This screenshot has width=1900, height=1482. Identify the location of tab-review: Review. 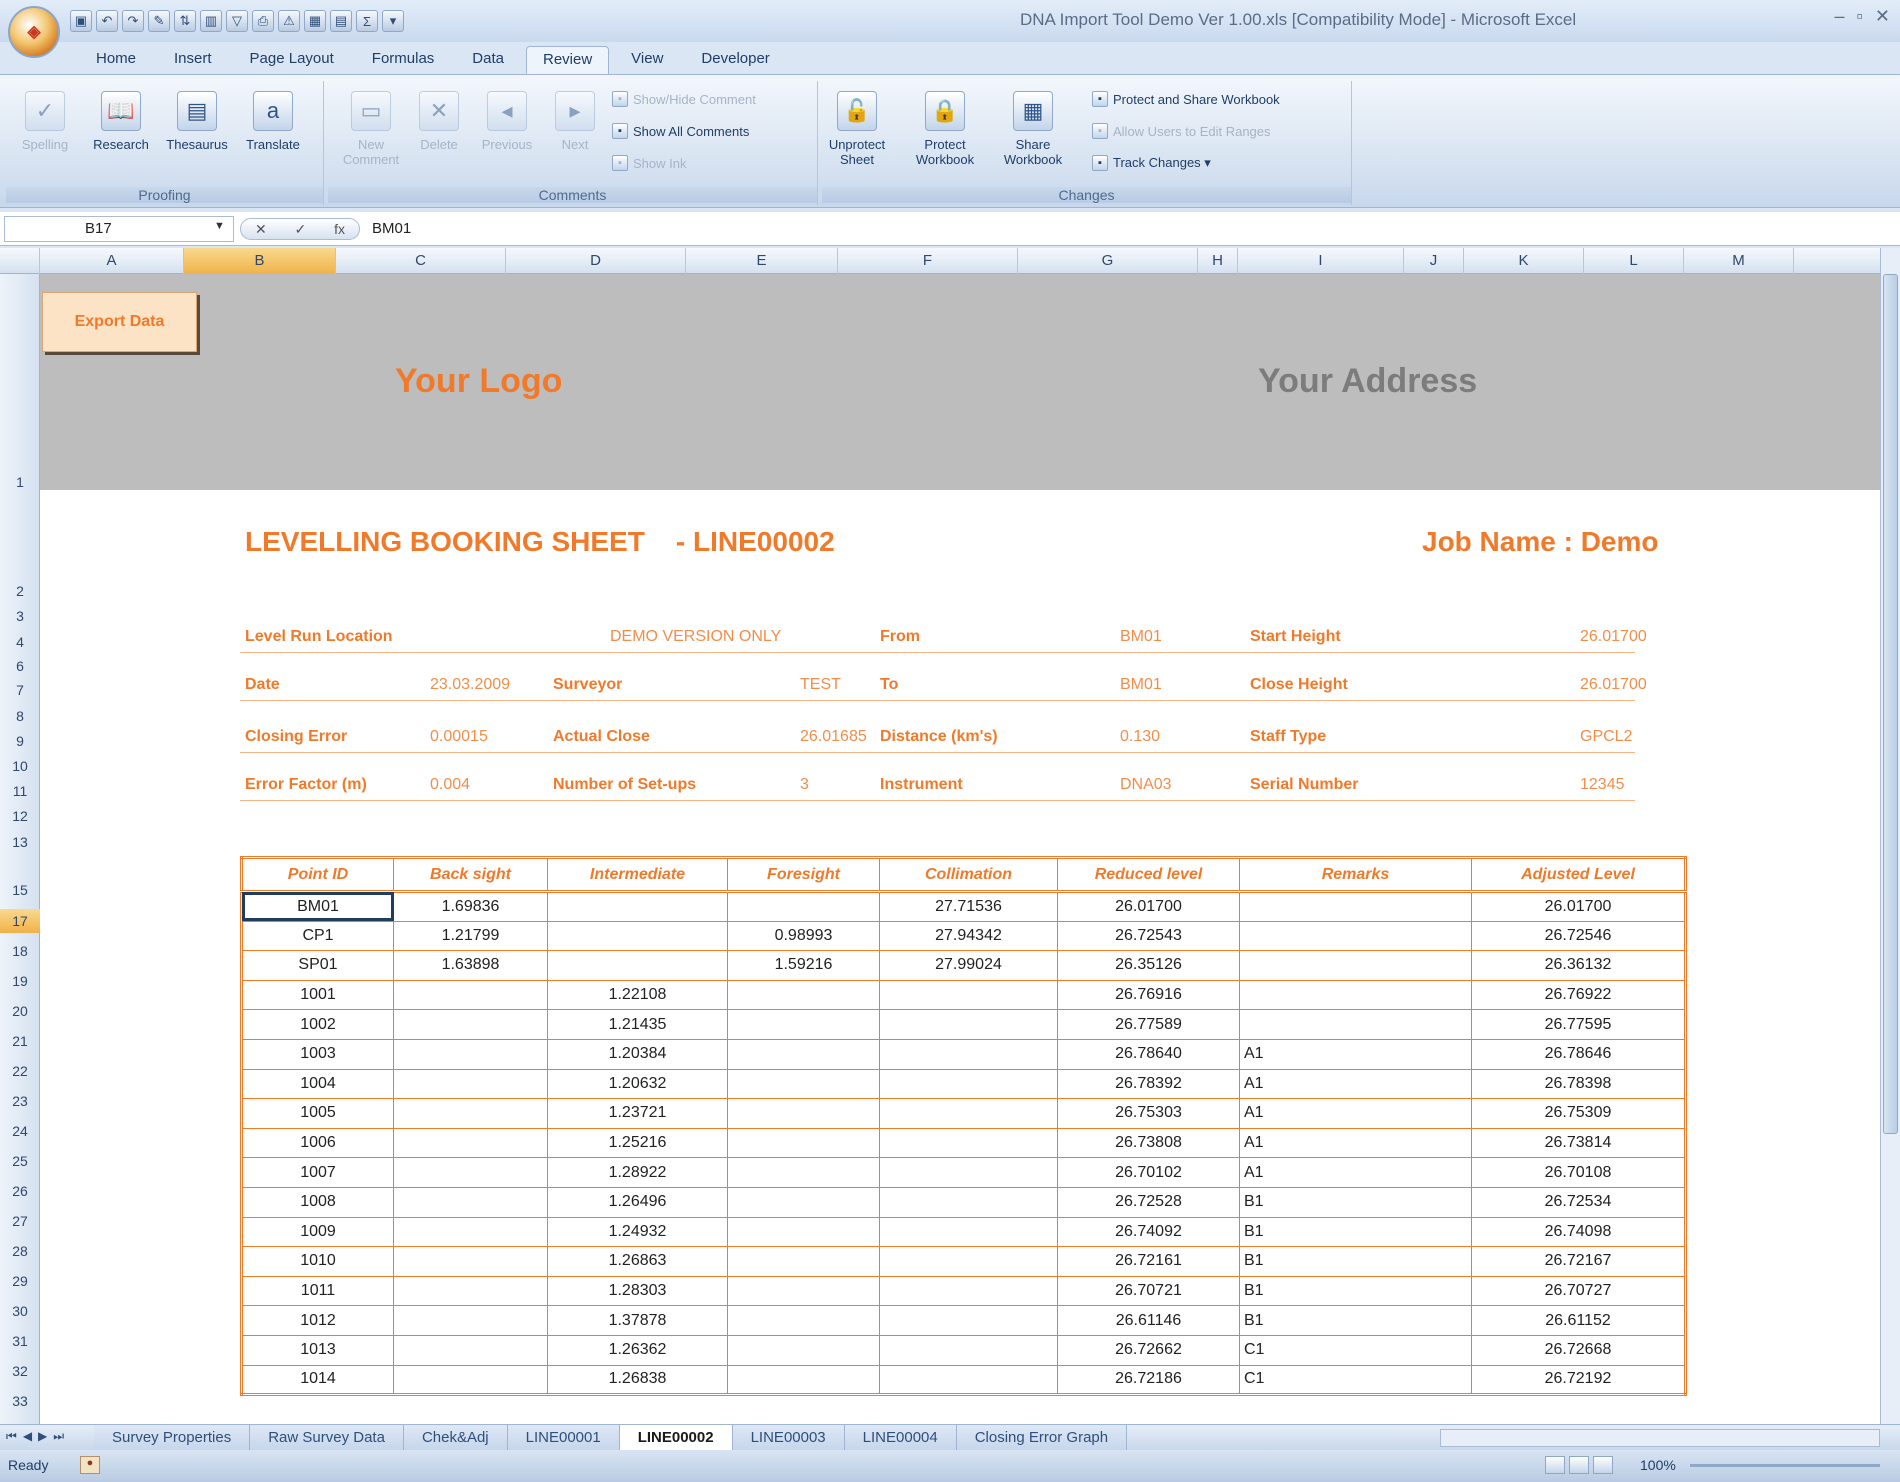
(567, 60).